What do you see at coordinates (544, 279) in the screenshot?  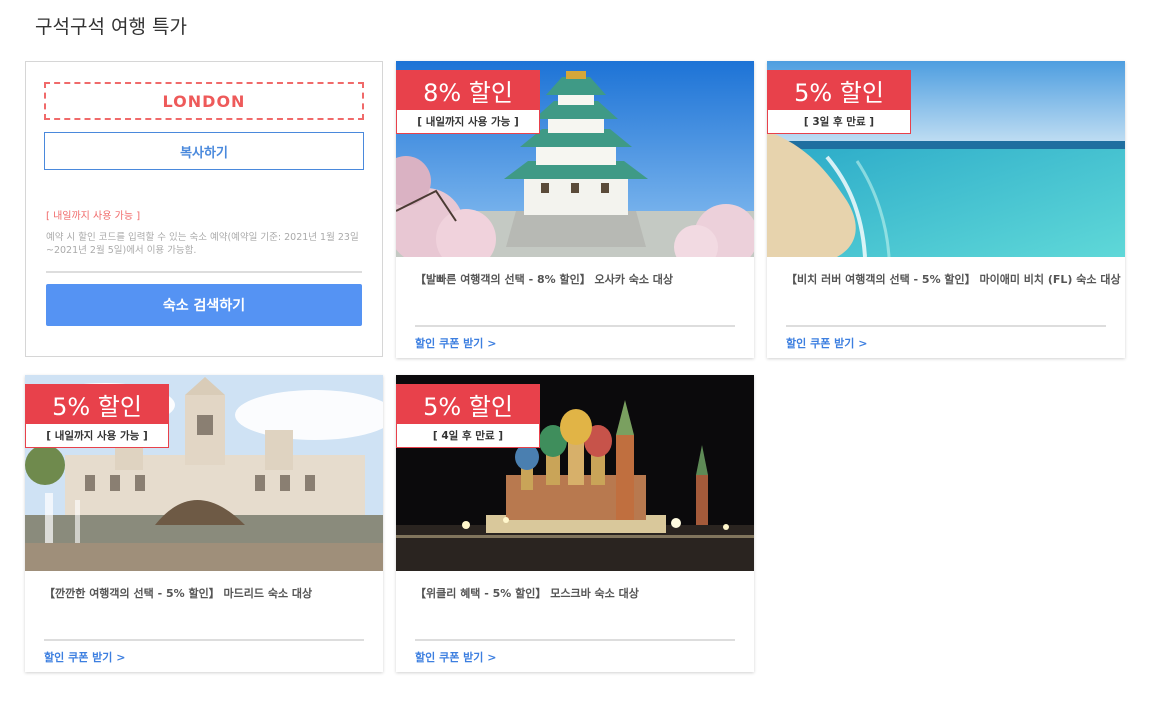 I see `deal-title: 【발빠른 여행객의 선택 - 8% 할인】 오사카 숙소 대상` at bounding box center [544, 279].